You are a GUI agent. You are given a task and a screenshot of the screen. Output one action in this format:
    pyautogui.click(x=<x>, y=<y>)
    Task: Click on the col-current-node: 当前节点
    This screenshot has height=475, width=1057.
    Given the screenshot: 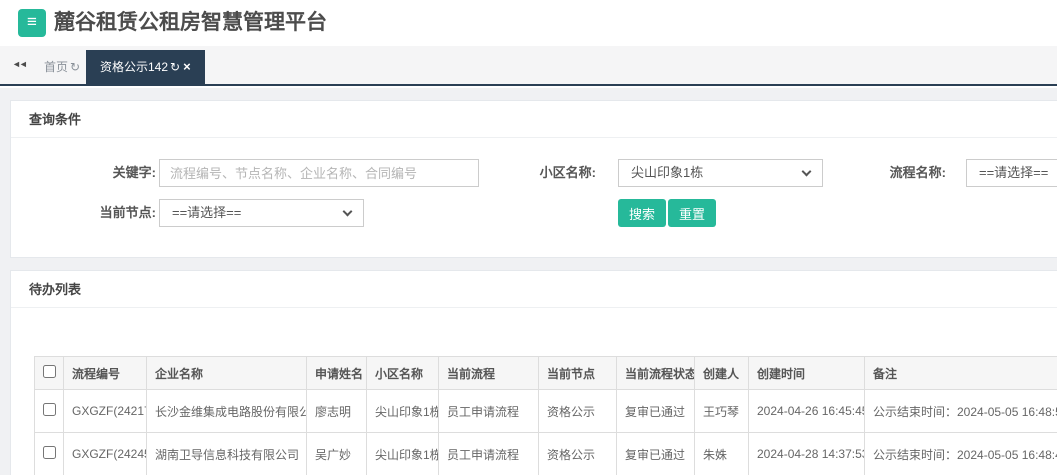 What is the action you would take?
    pyautogui.click(x=577, y=373)
    